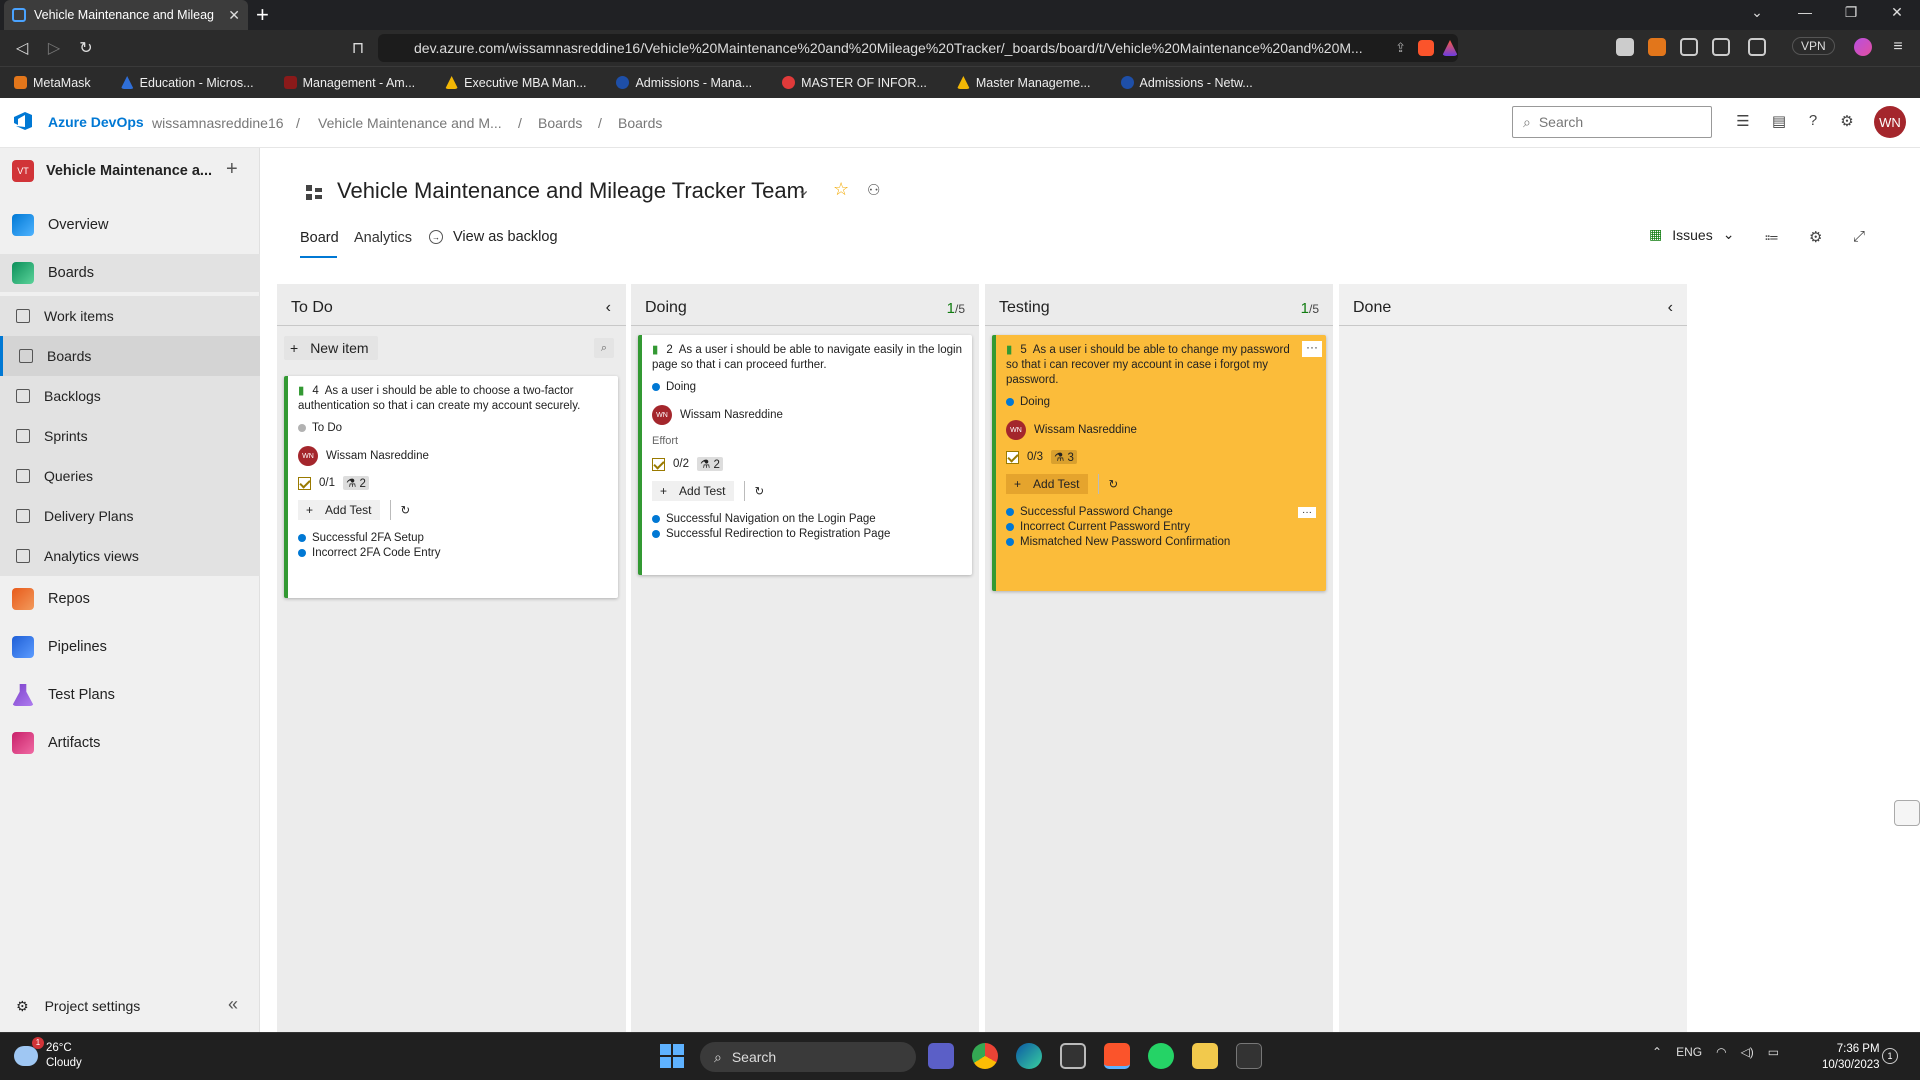 This screenshot has width=1920, height=1080. Describe the element at coordinates (23, 121) in the screenshot. I see `azure-devops-logo-icon` at that location.